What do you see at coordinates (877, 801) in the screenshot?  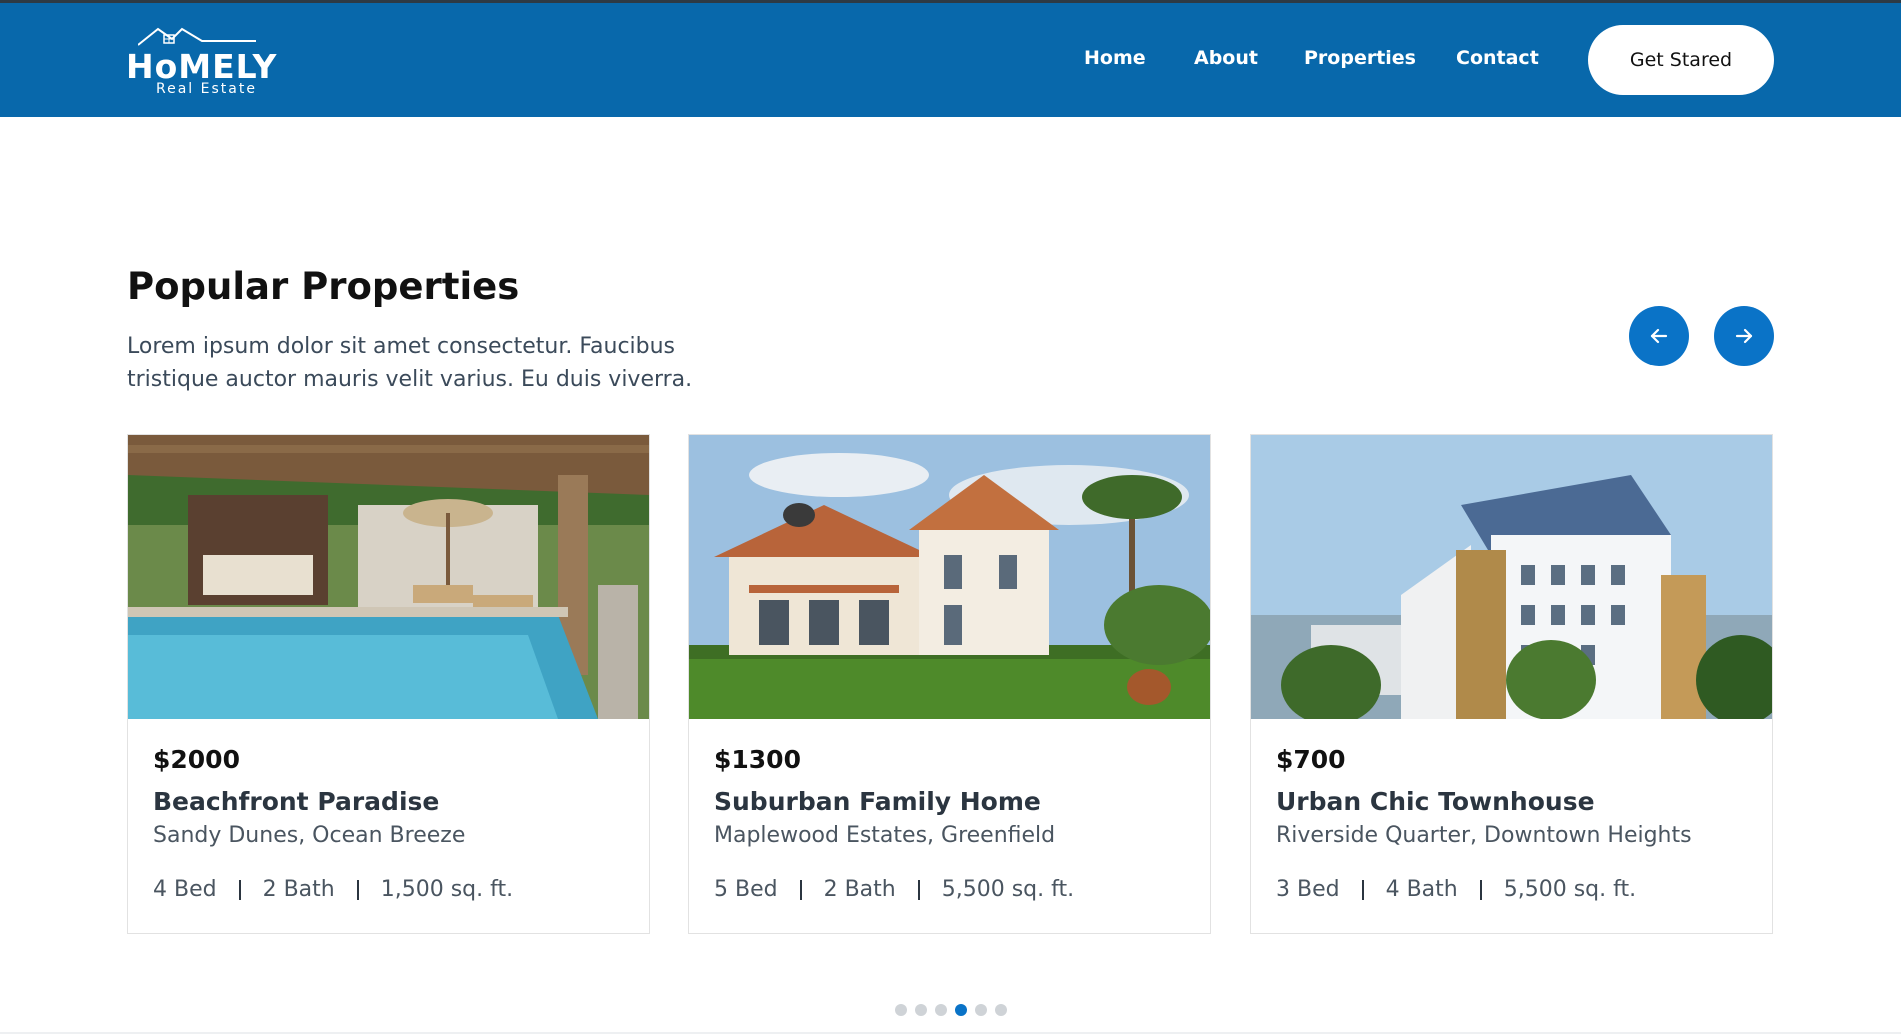 I see `property-name: Suburban Family Home` at bounding box center [877, 801].